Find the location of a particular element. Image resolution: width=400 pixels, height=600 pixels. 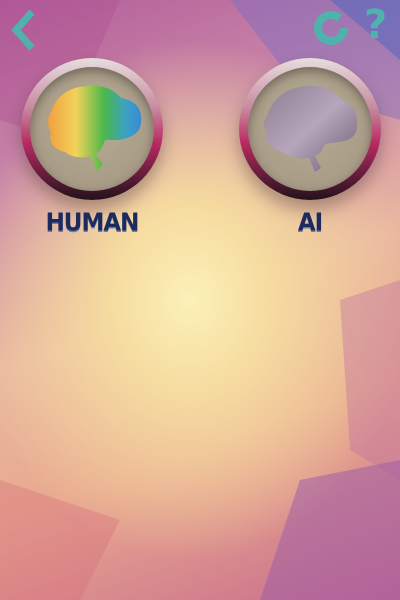

restart-button is located at coordinates (331, 30).